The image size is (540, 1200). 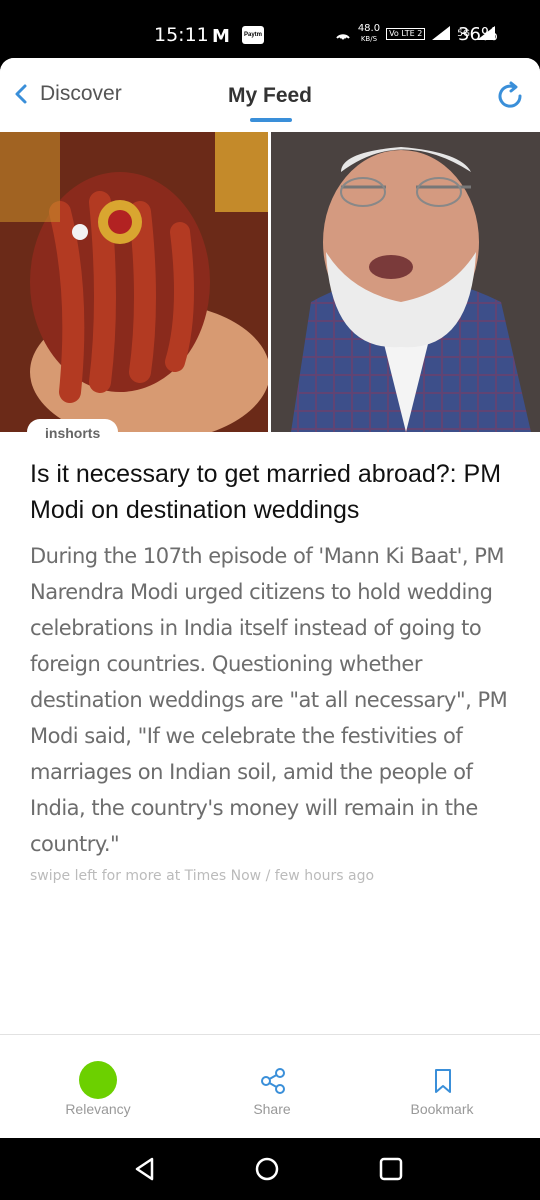 I want to click on signal-icon, so click(x=441, y=34).